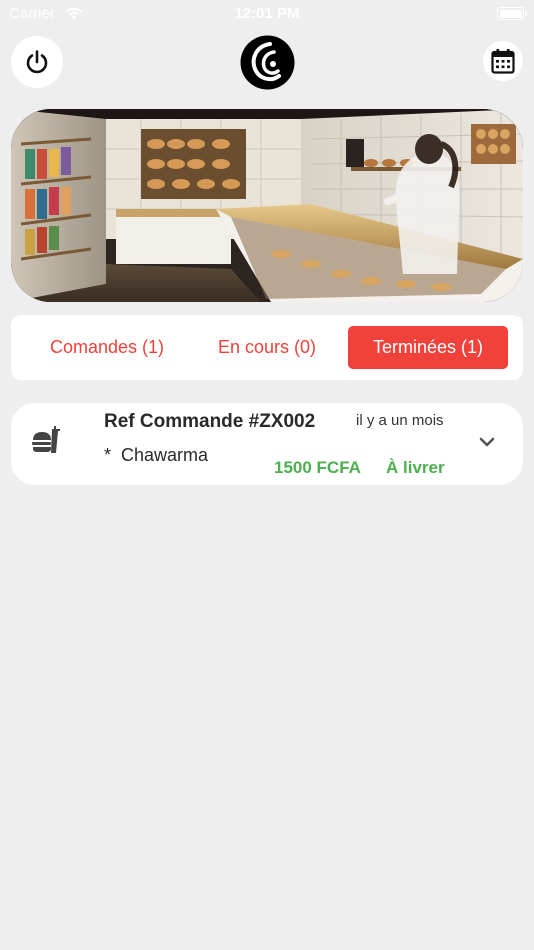  Describe the element at coordinates (487, 442) in the screenshot. I see `chevron-down-icon` at that location.